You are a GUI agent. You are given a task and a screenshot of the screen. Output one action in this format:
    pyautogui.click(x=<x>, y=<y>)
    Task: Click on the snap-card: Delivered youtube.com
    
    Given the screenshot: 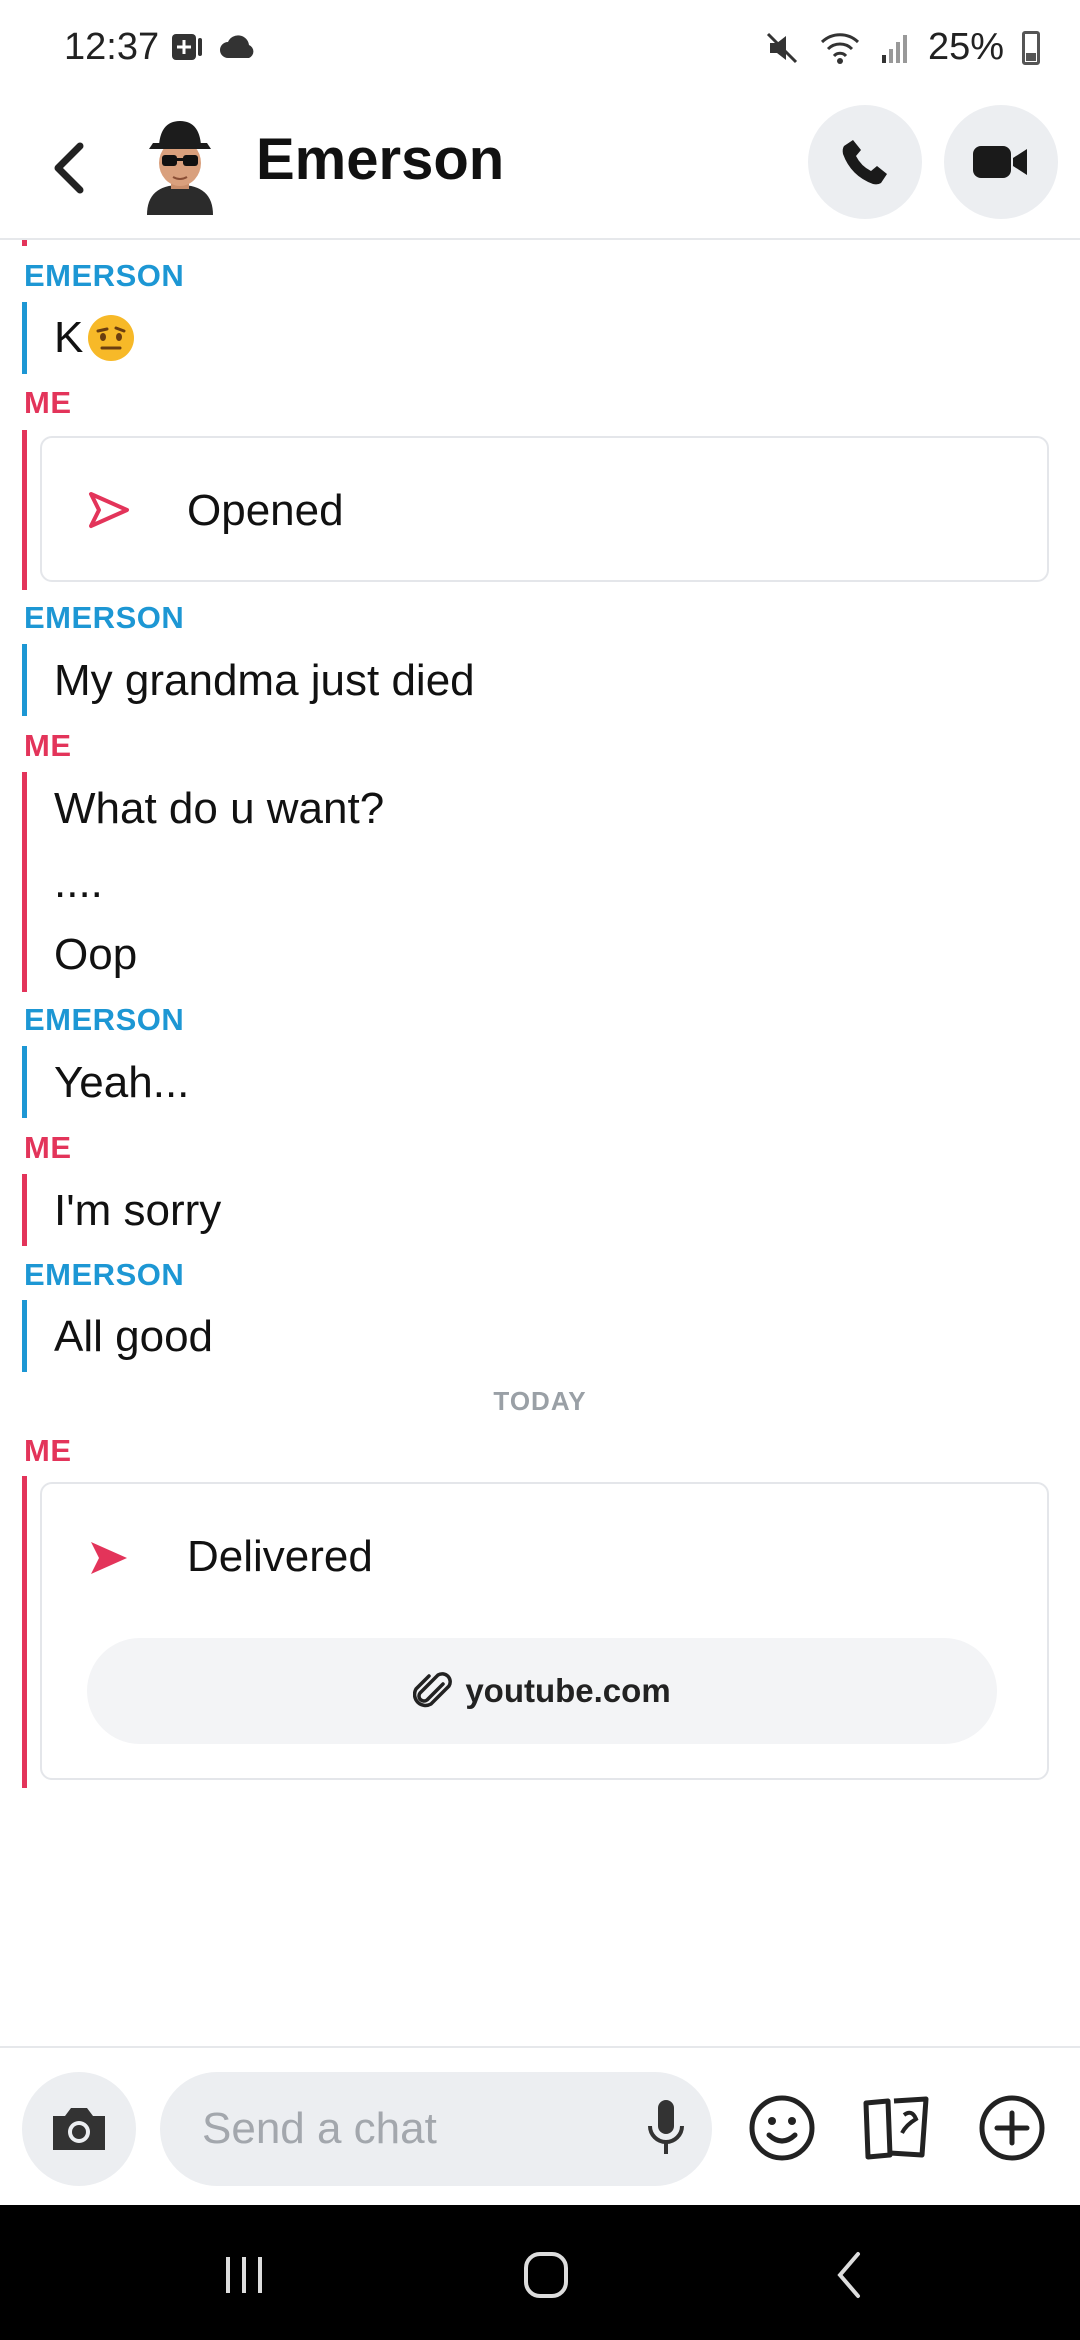 What is the action you would take?
    pyautogui.click(x=544, y=1631)
    